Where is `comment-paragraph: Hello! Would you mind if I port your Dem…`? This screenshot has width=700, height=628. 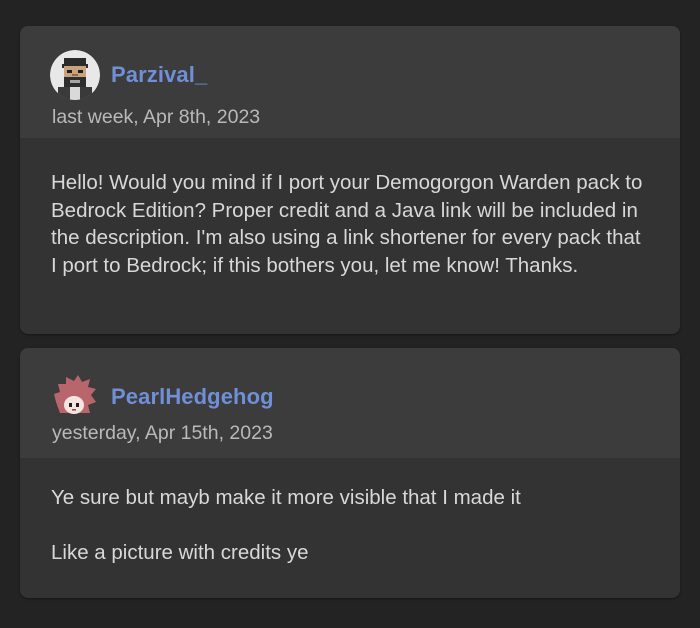
comment-paragraph: Hello! Would you mind if I port your Dem… is located at coordinates (347, 224).